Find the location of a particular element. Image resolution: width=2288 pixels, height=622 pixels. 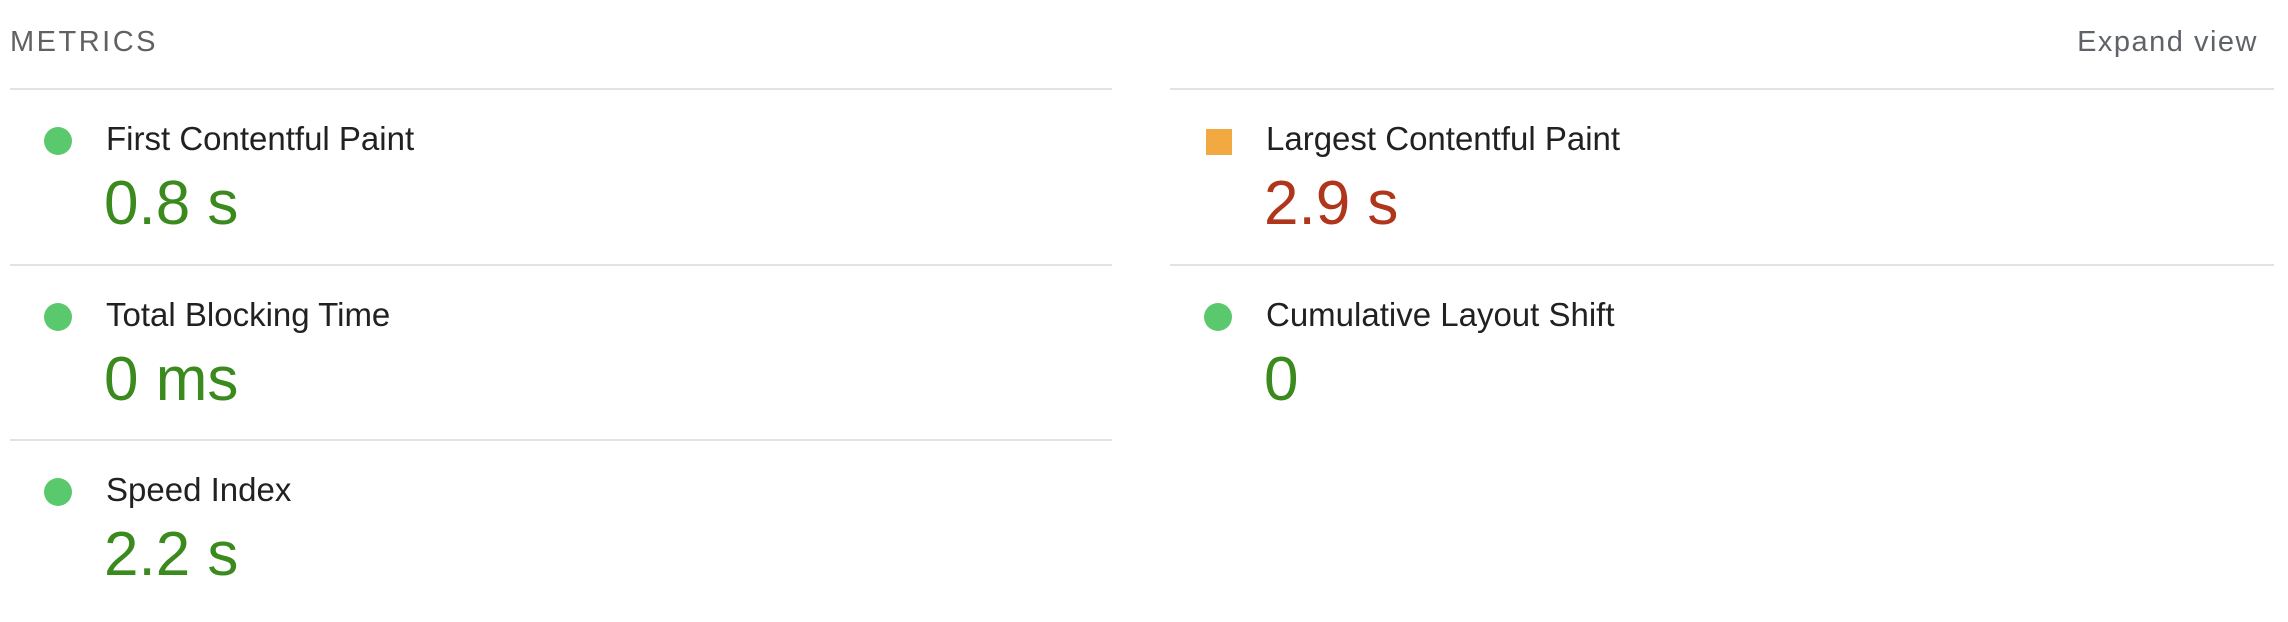

metric-value: 0 is located at coordinates (1281, 379).